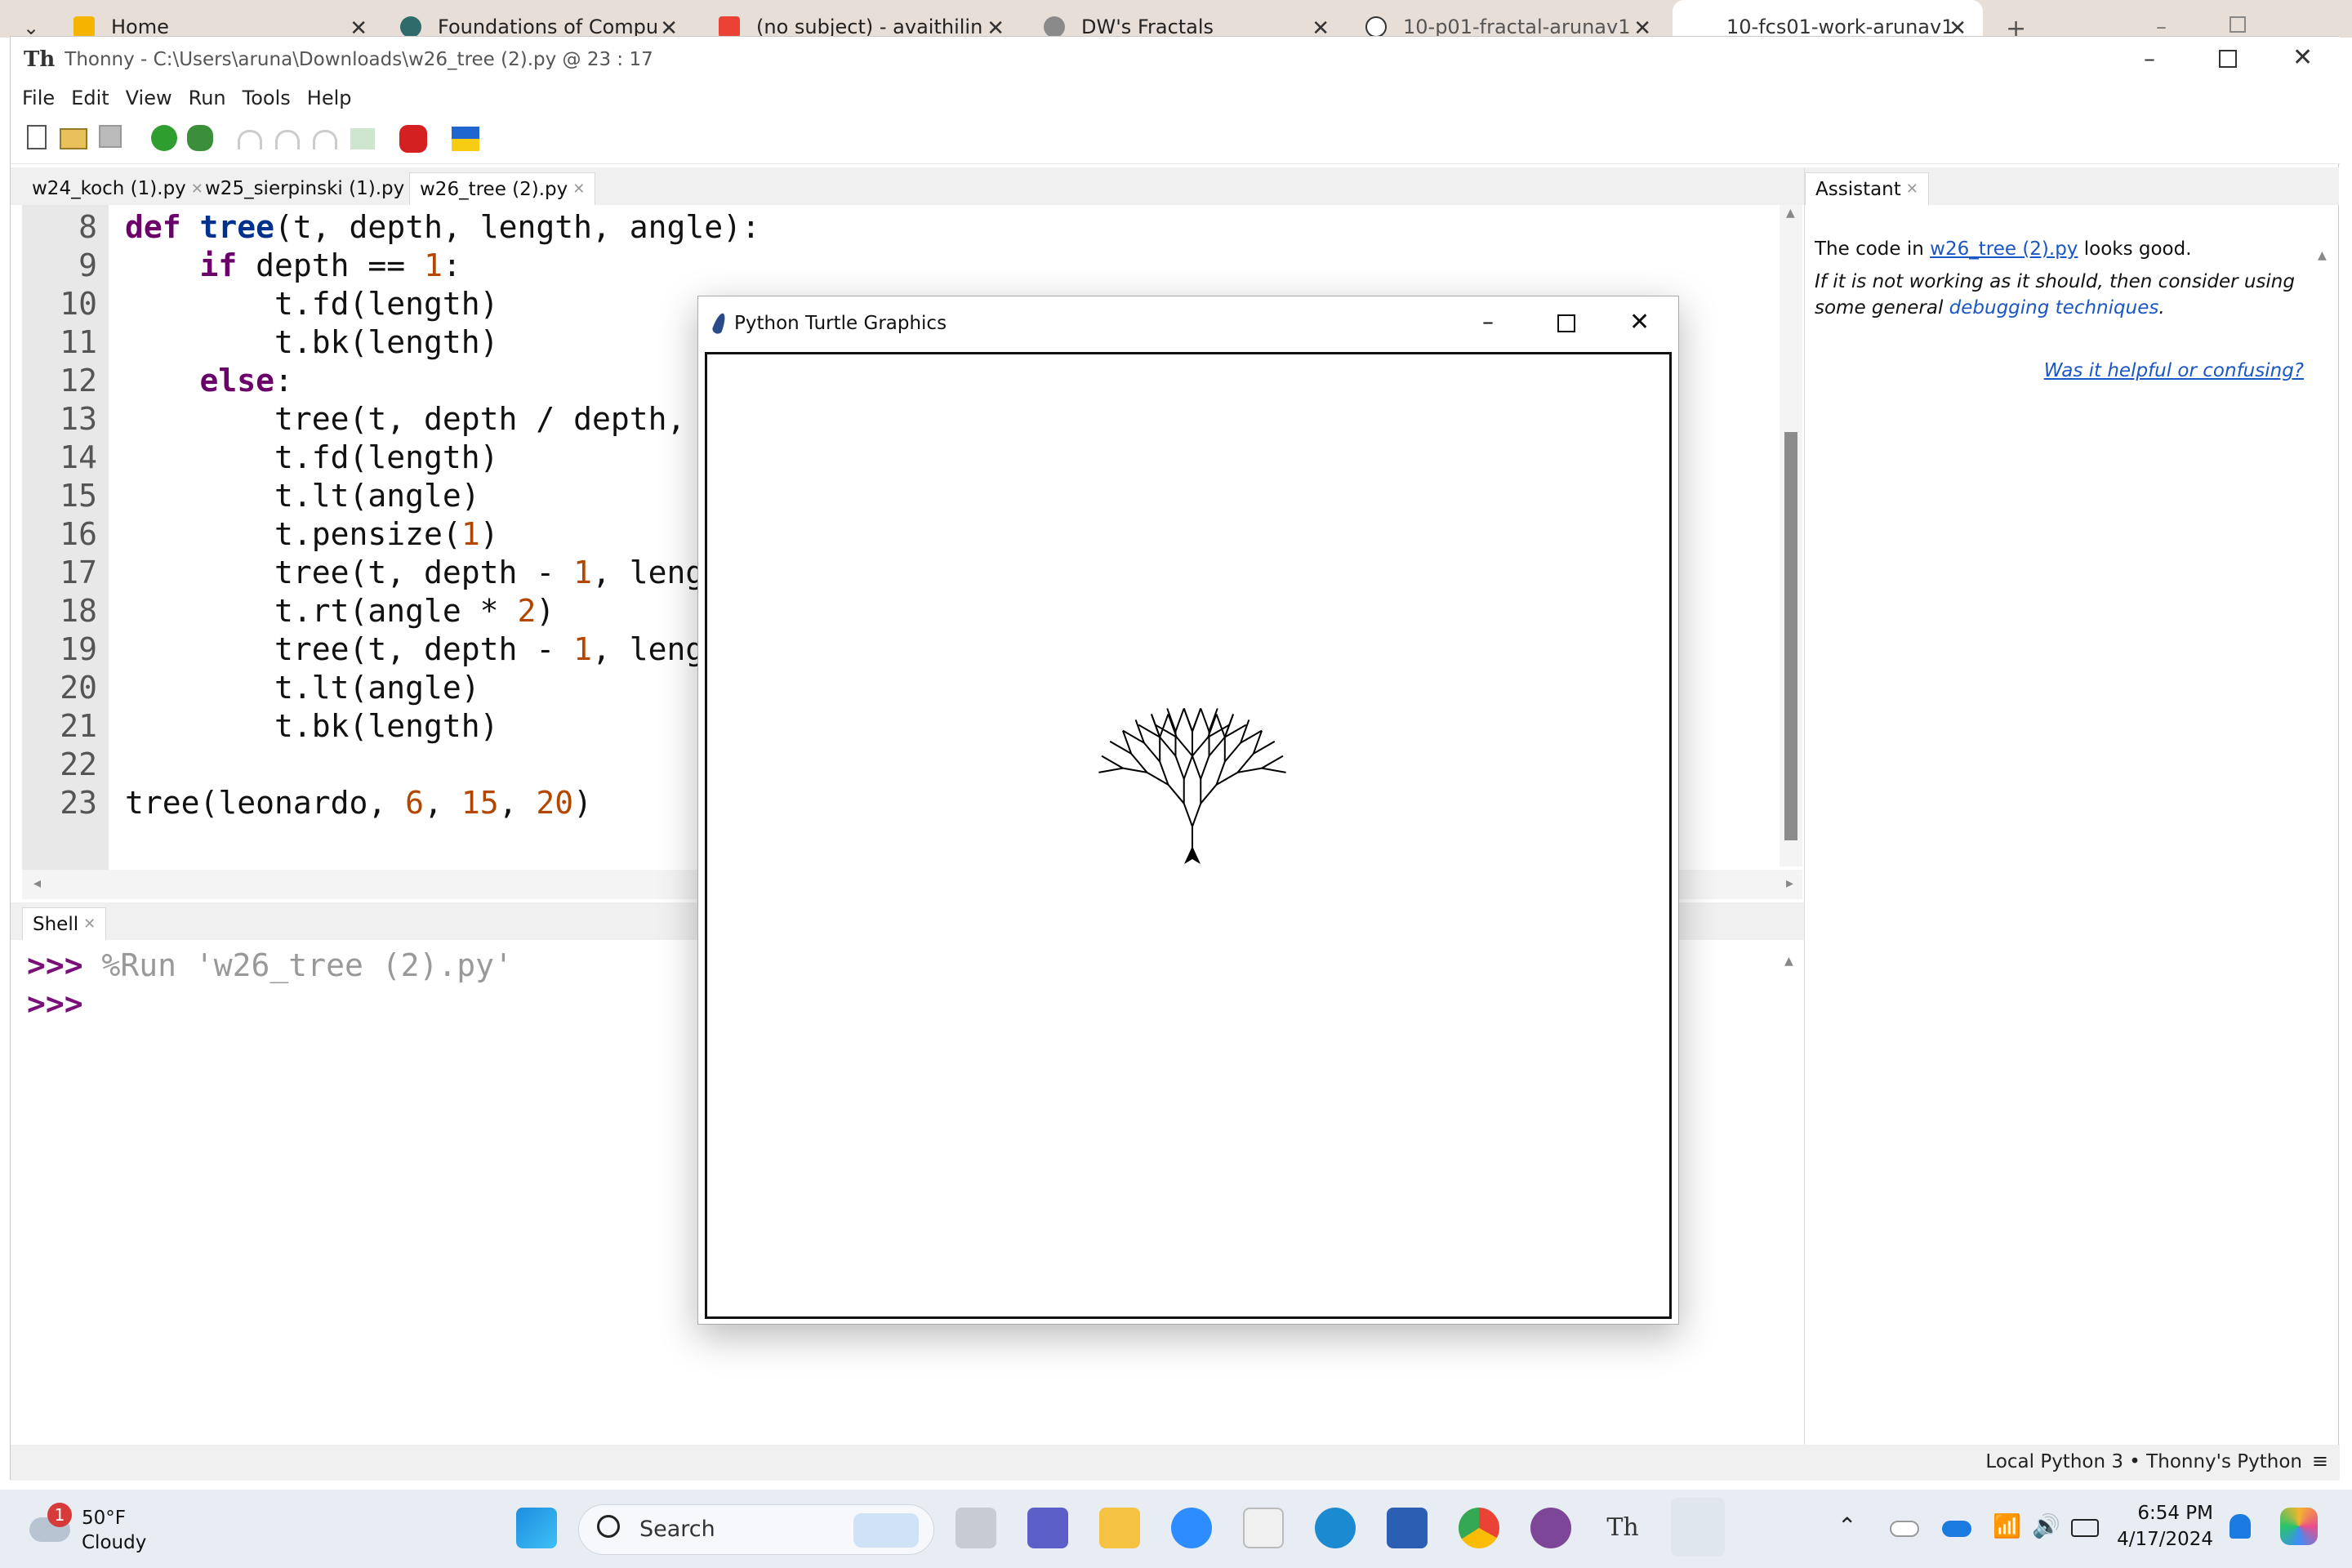 The image size is (2352, 1568). Describe the element at coordinates (1622, 1528) in the screenshot. I see `thonny-taskbar-icon: Th` at that location.